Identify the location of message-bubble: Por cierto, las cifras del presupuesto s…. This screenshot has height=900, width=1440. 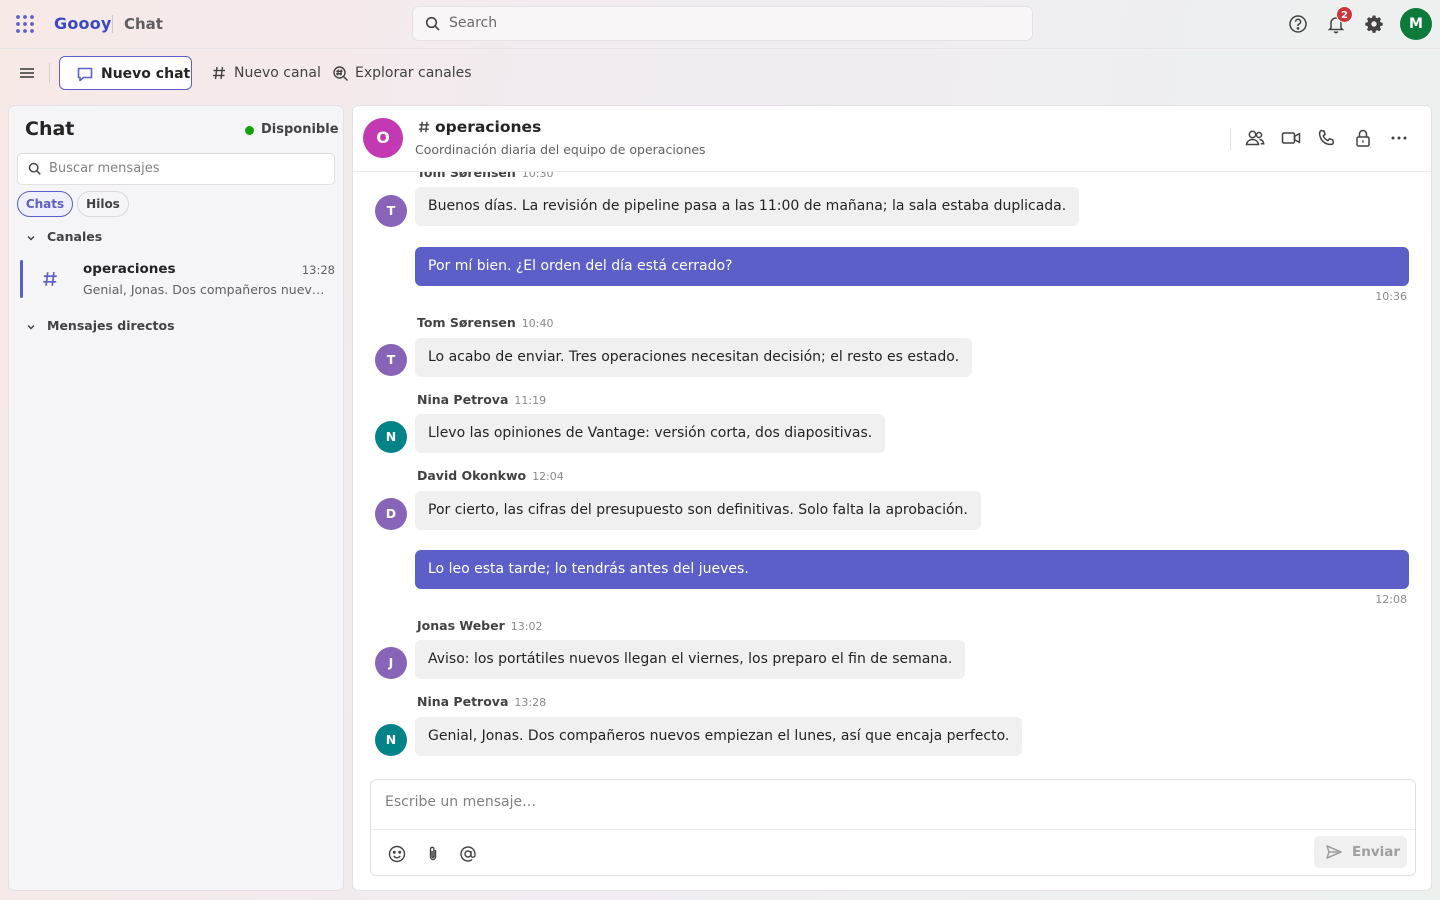
(698, 510).